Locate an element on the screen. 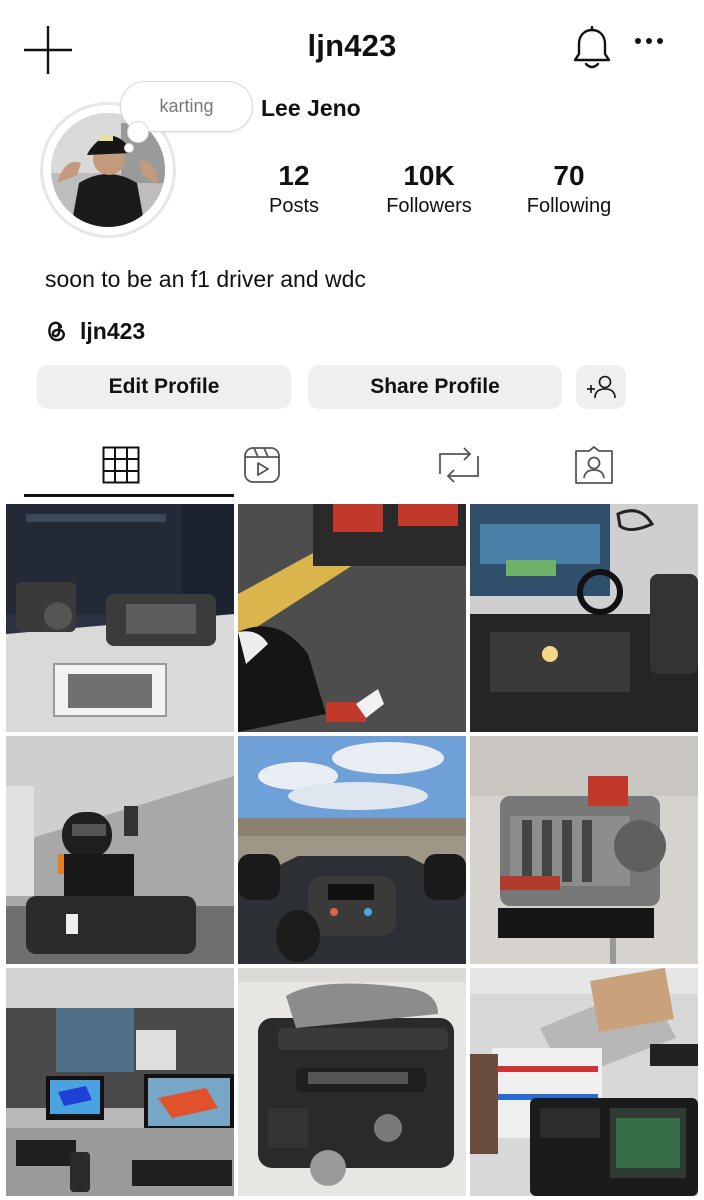  stat-followers-label: Followers is located at coordinates (429, 206).